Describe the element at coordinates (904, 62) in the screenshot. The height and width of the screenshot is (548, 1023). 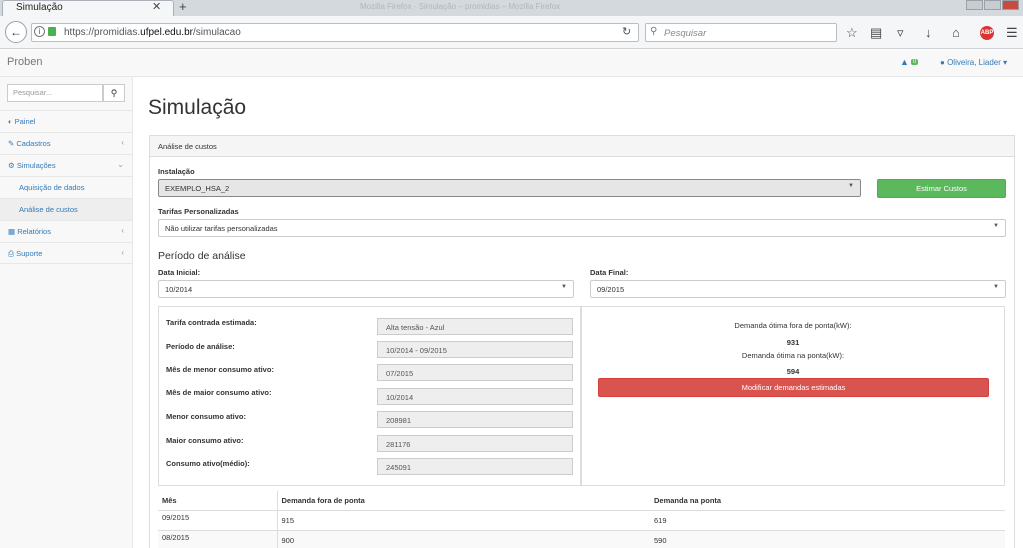
I see `bell-icon: ▲` at that location.